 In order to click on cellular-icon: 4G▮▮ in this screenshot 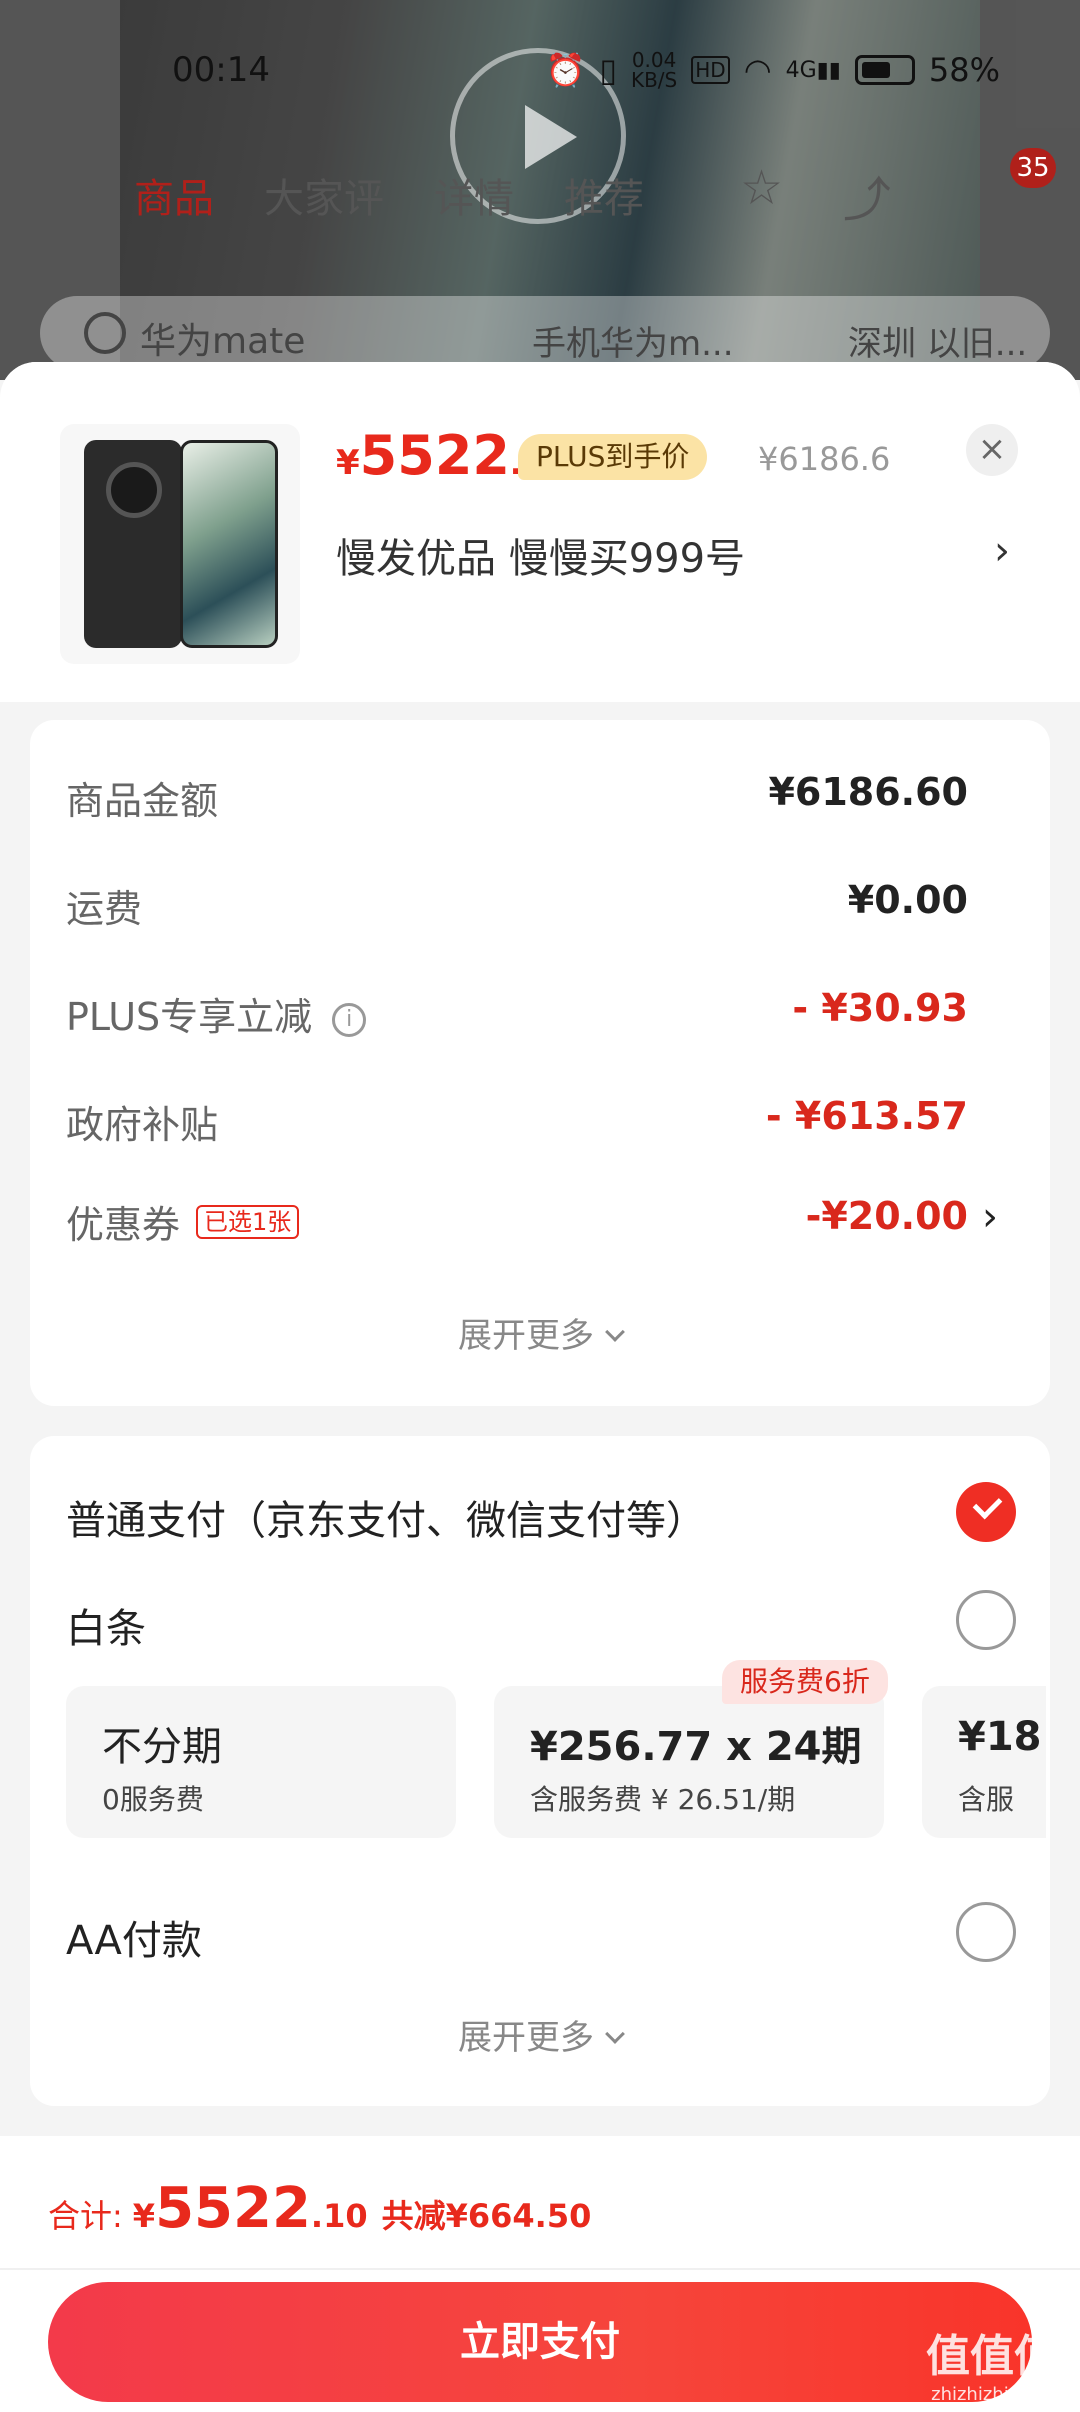, I will do `click(813, 70)`.